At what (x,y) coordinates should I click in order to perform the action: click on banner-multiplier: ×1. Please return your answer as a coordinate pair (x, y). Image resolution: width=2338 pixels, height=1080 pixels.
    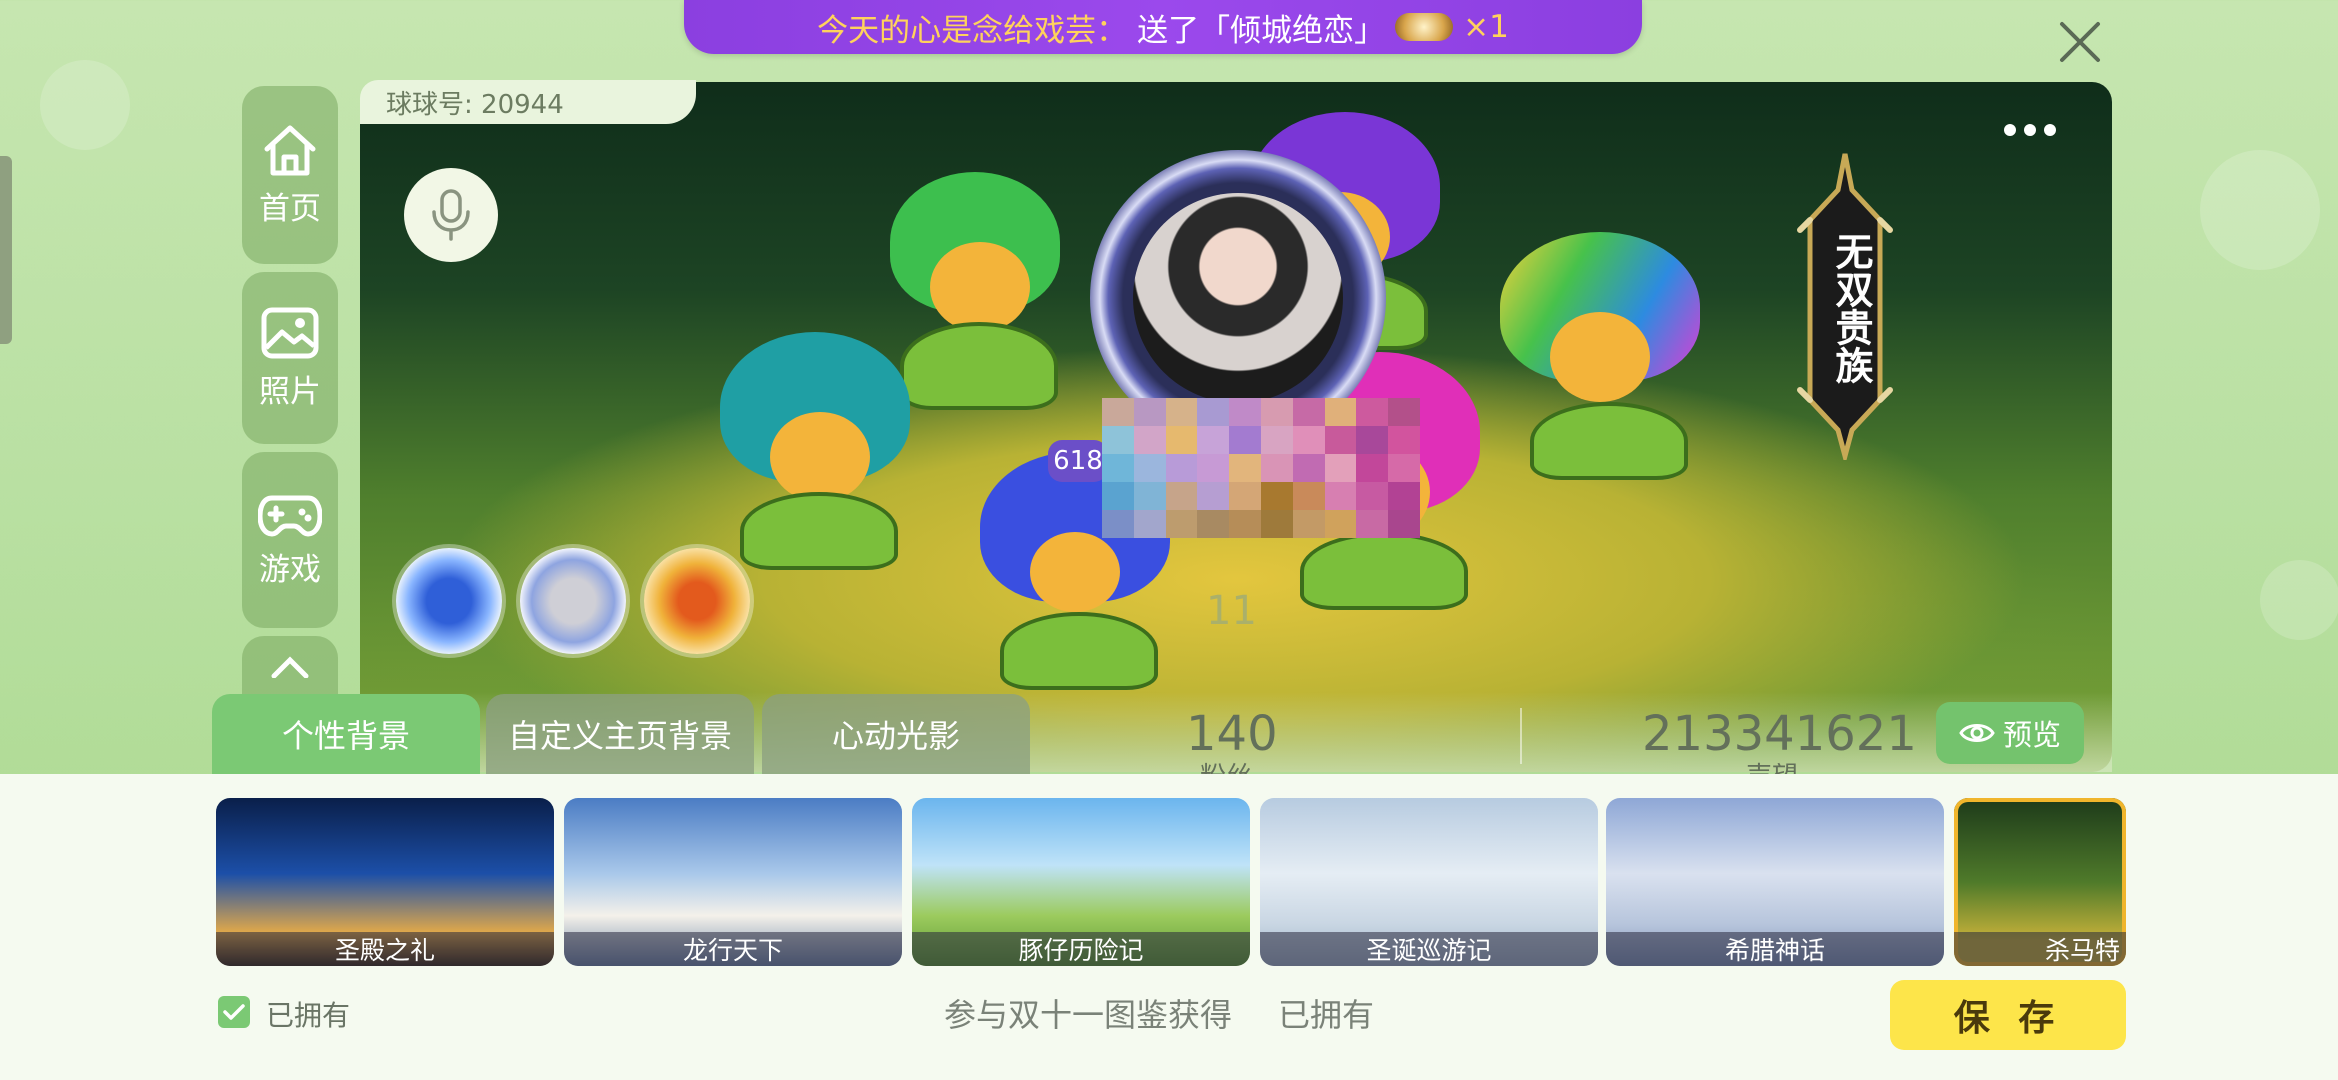
    Looking at the image, I should click on (1486, 27).